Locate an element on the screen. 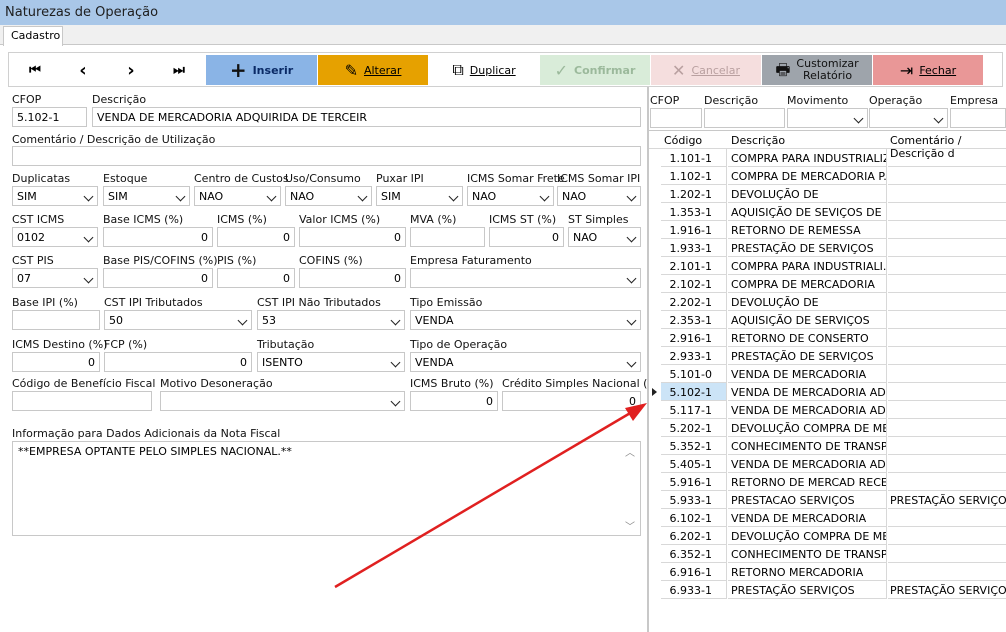 Image resolution: width=1006 pixels, height=632 pixels. cell-codigo: 1.102-1 is located at coordinates (694, 176).